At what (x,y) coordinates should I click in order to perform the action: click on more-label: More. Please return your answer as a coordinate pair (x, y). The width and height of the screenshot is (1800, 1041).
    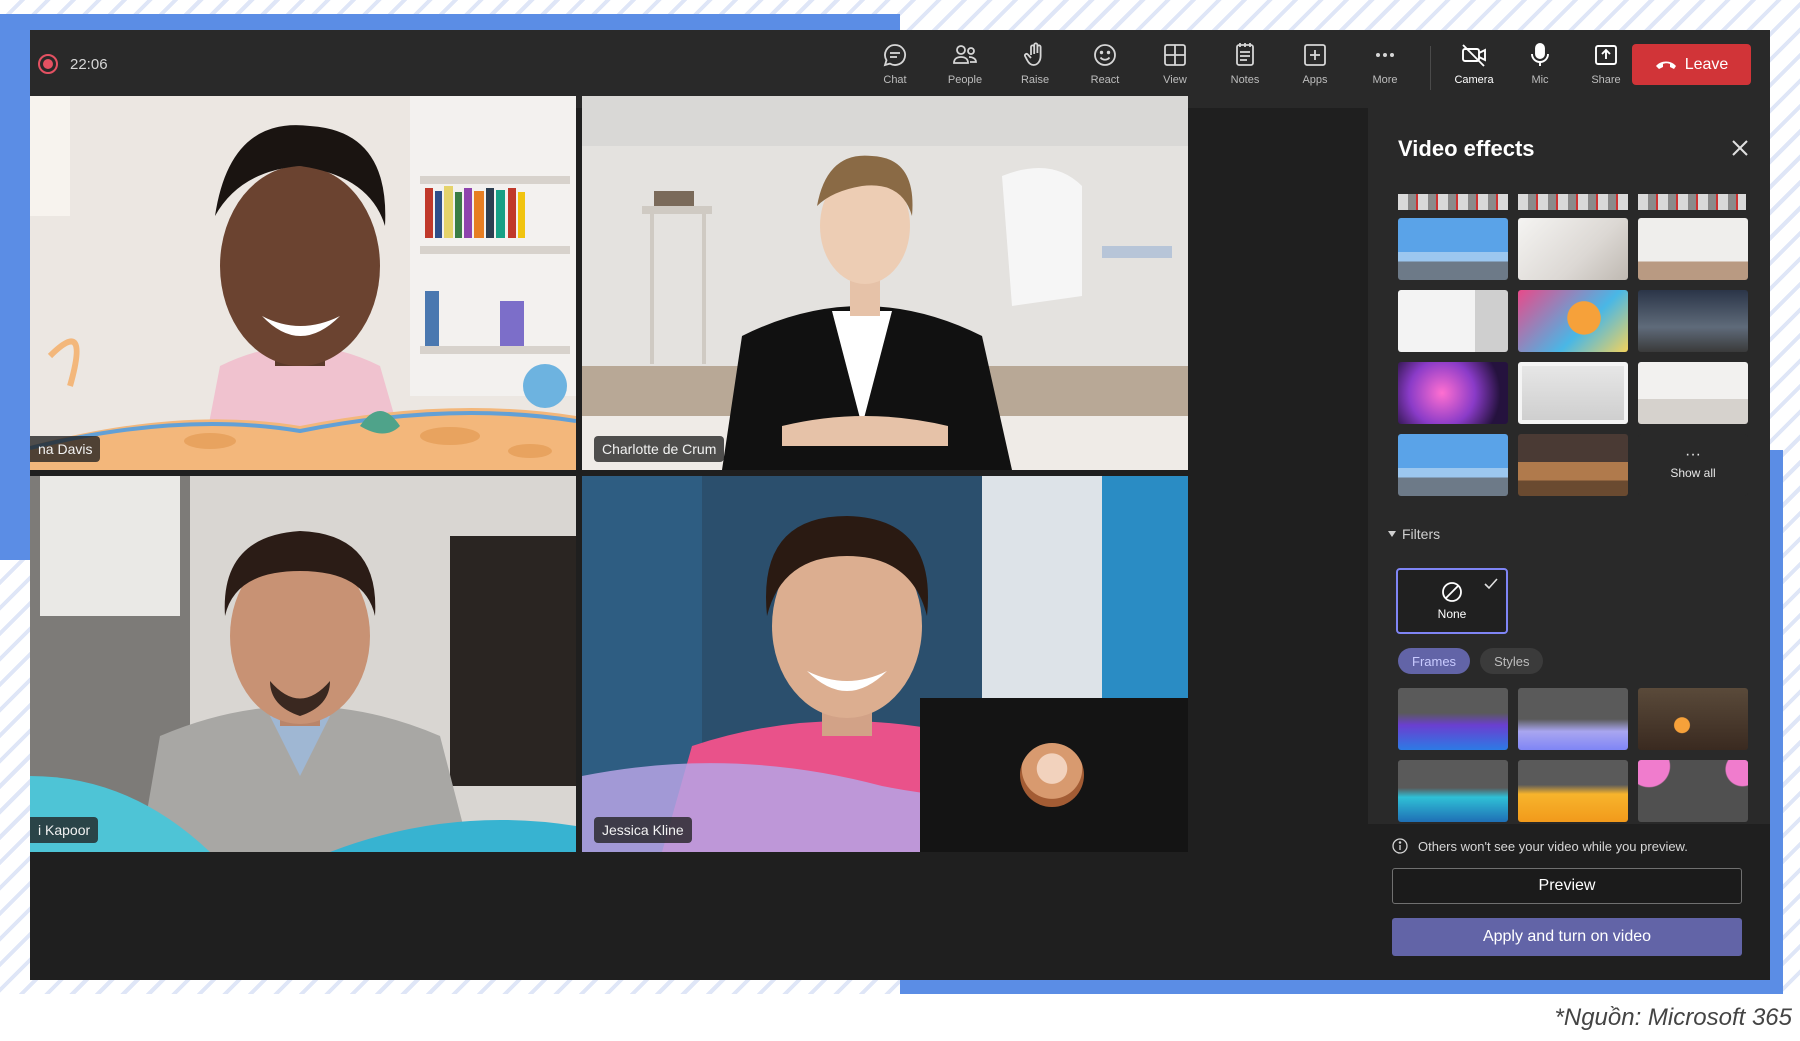
    Looking at the image, I should click on (1385, 80).